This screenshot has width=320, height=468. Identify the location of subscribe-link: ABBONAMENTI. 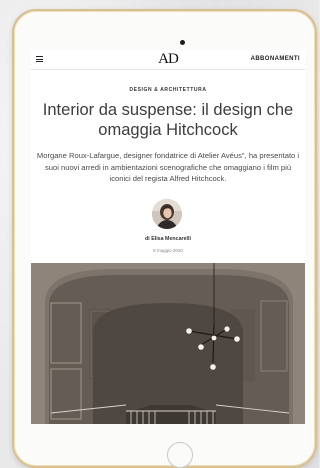
(275, 59).